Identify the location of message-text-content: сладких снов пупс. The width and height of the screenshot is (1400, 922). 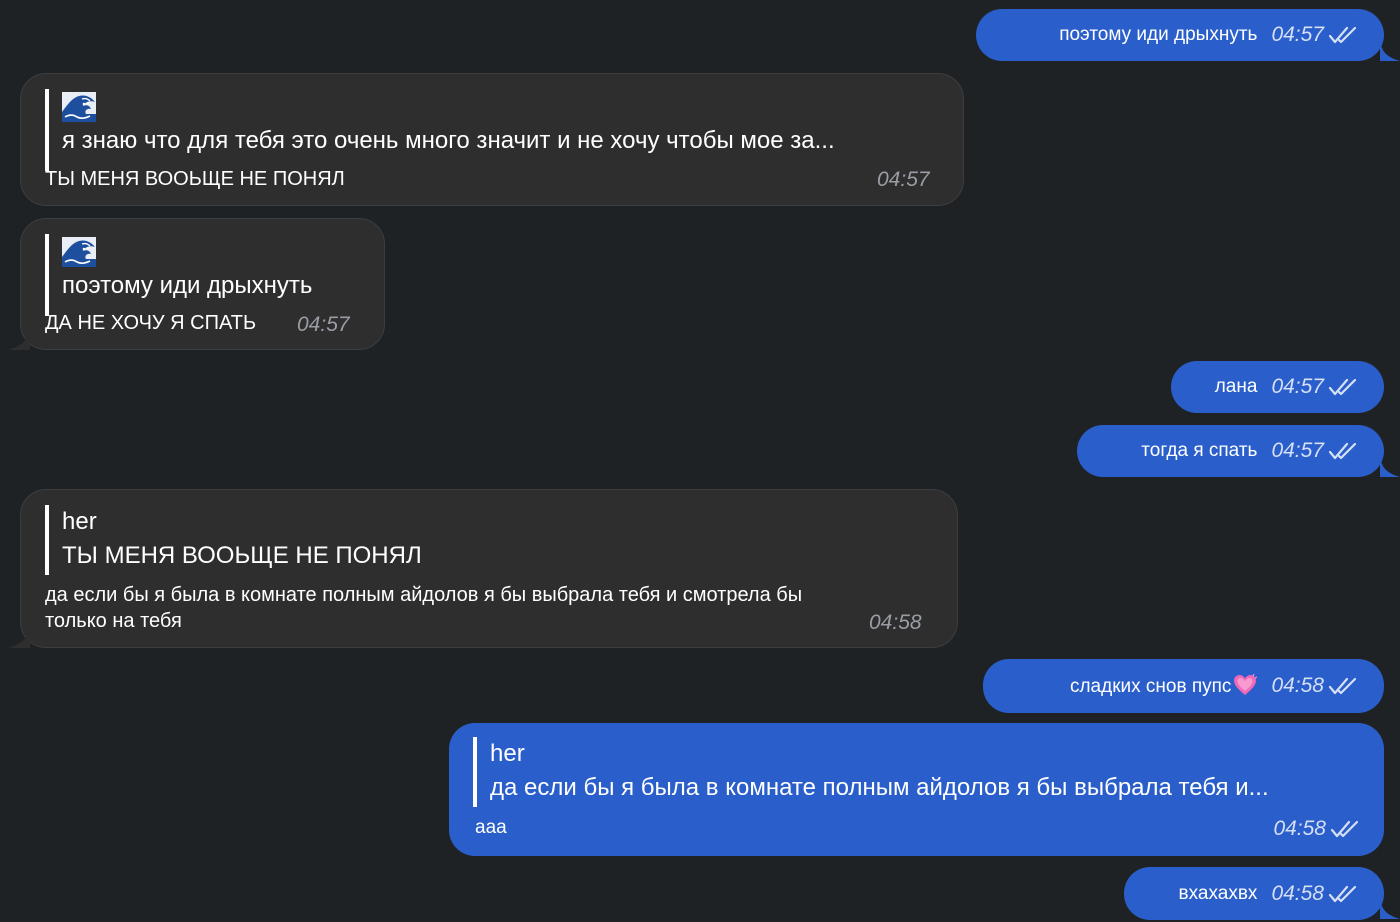
(1150, 686).